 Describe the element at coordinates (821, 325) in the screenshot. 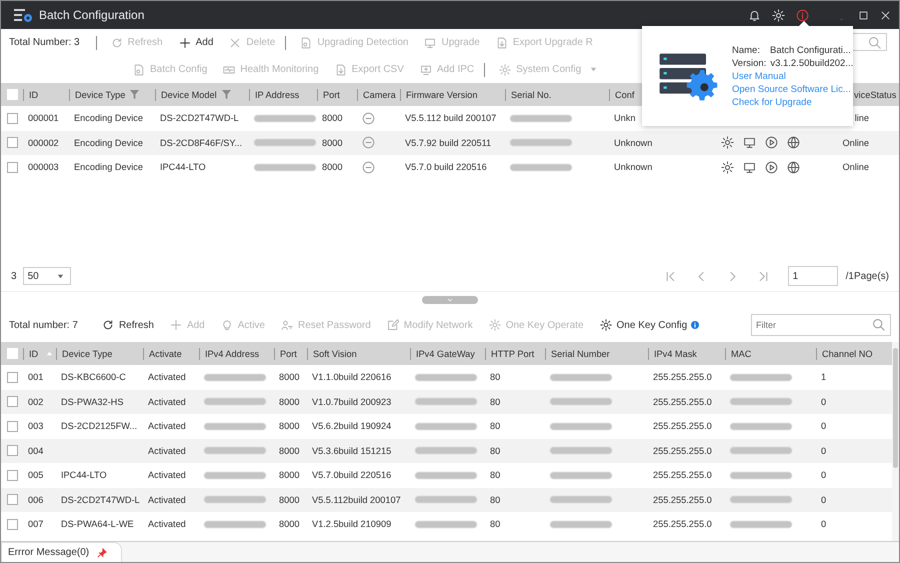

I see `filter-field: Filter` at that location.